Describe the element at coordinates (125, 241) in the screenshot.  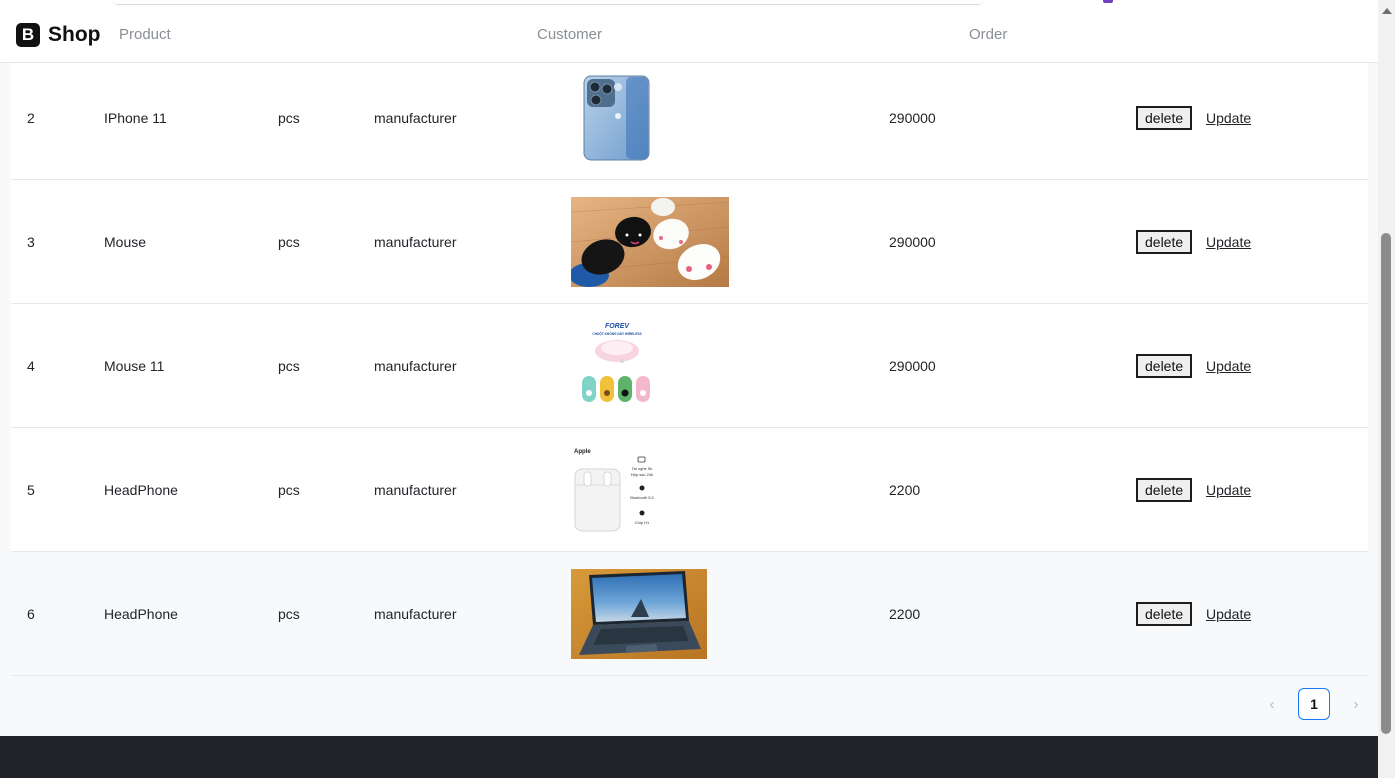
I see `cell-name: Mouse` at that location.